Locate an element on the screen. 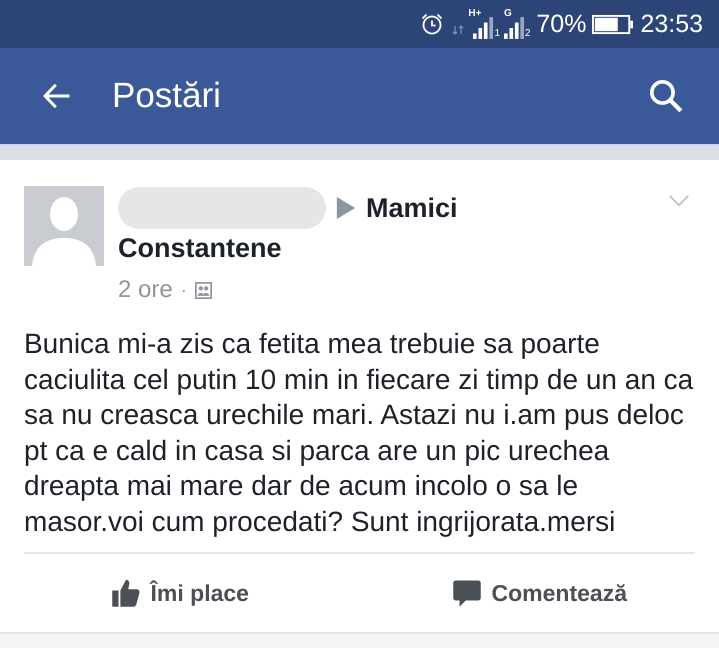  network-type-label: G is located at coordinates (508, 14).